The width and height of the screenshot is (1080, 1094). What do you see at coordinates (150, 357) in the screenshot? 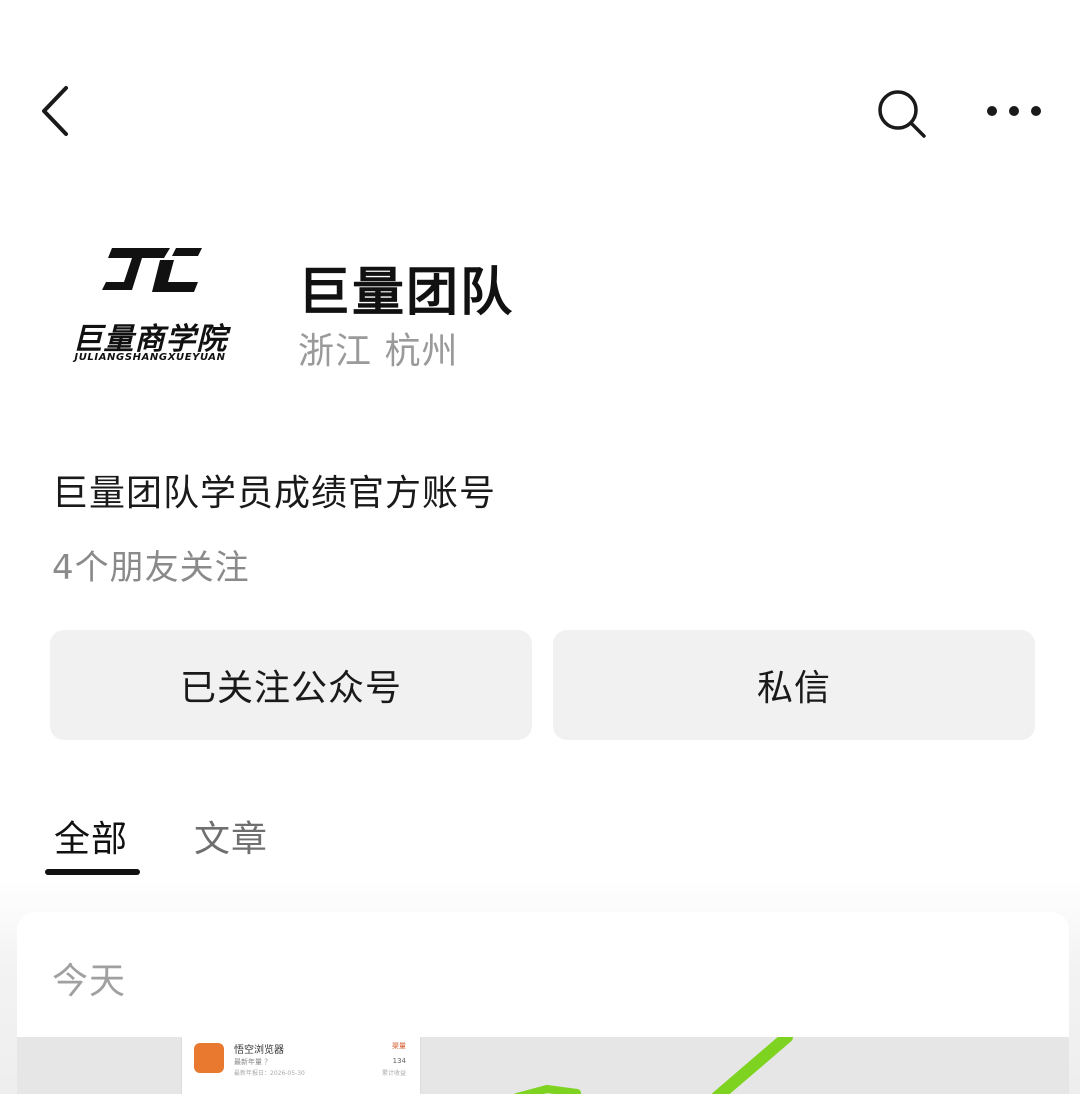
I see `avatar-logo-en-text: JULIANGSHANGXUEYUAN` at bounding box center [150, 357].